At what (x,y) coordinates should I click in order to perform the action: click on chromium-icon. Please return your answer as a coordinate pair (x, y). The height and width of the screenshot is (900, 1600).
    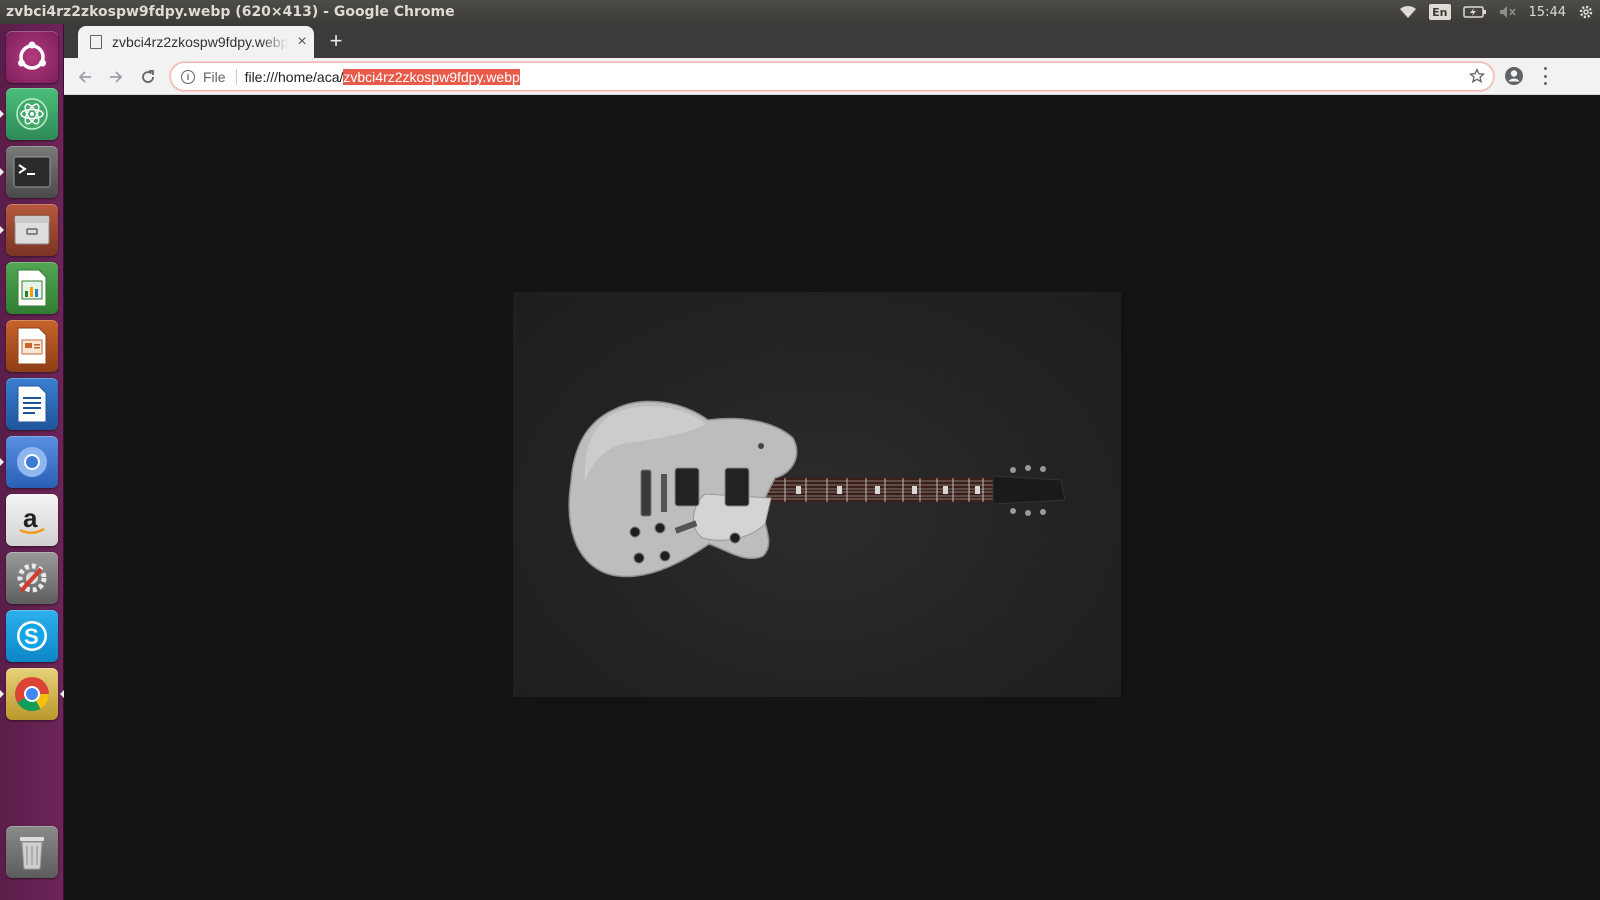
    Looking at the image, I should click on (32, 462).